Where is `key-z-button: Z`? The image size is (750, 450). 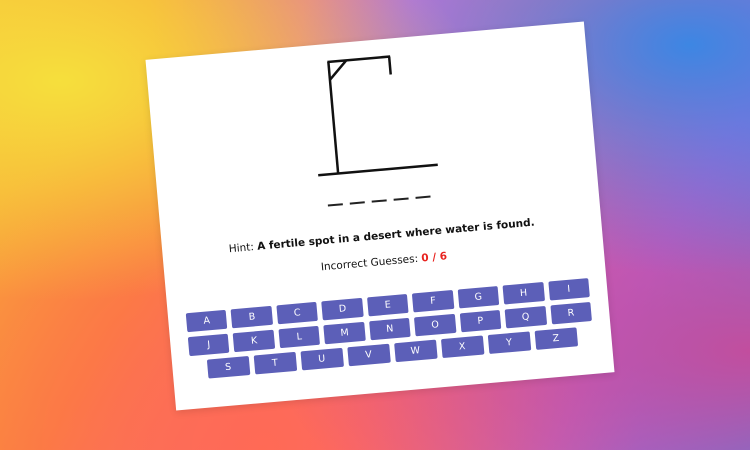 key-z-button: Z is located at coordinates (556, 338).